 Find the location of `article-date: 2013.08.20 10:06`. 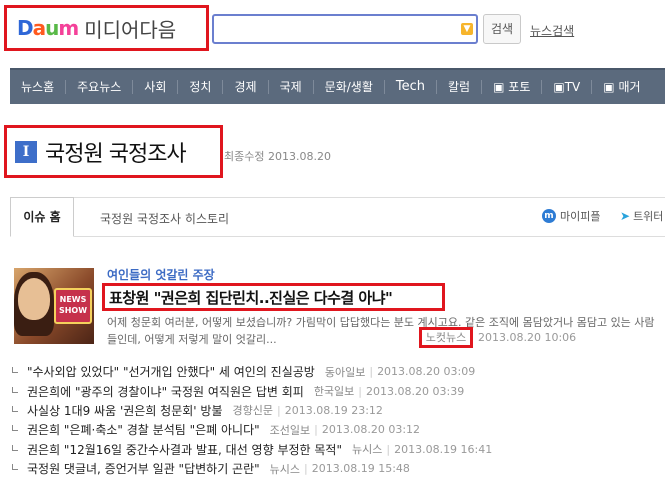

article-date: 2013.08.20 10:06 is located at coordinates (527, 337).